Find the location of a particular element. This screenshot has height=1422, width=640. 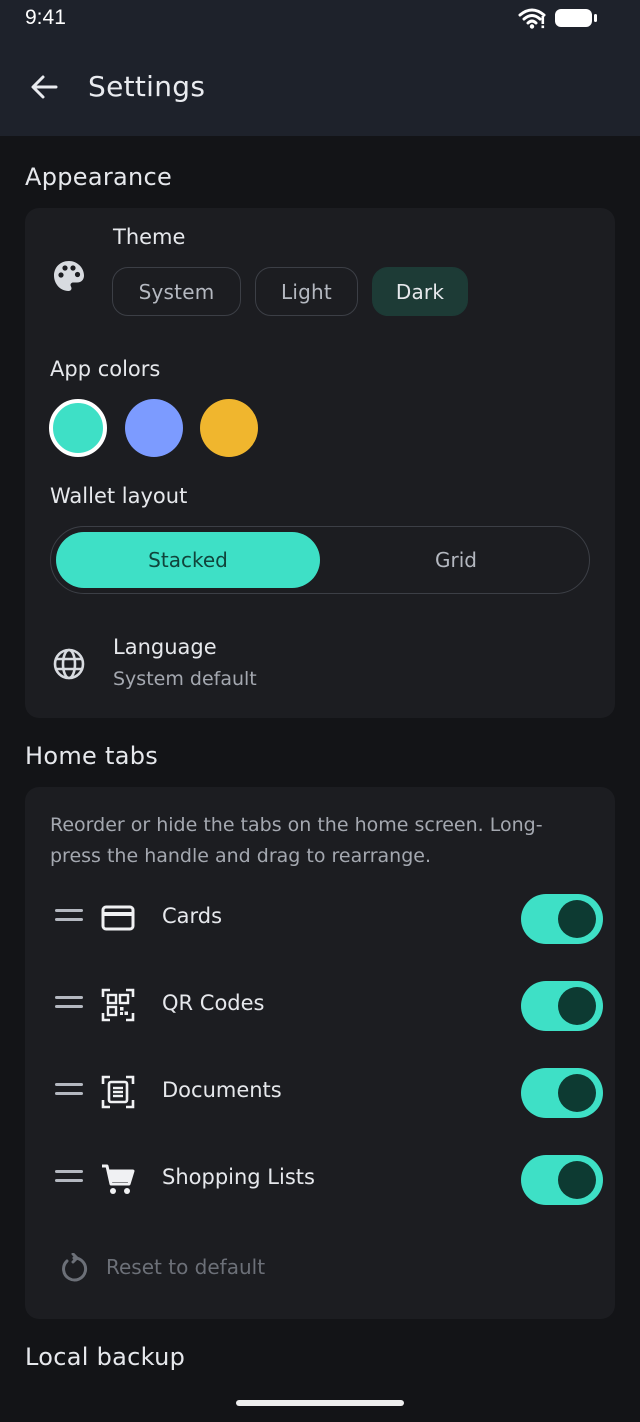

language-value: System default is located at coordinates (185, 679).